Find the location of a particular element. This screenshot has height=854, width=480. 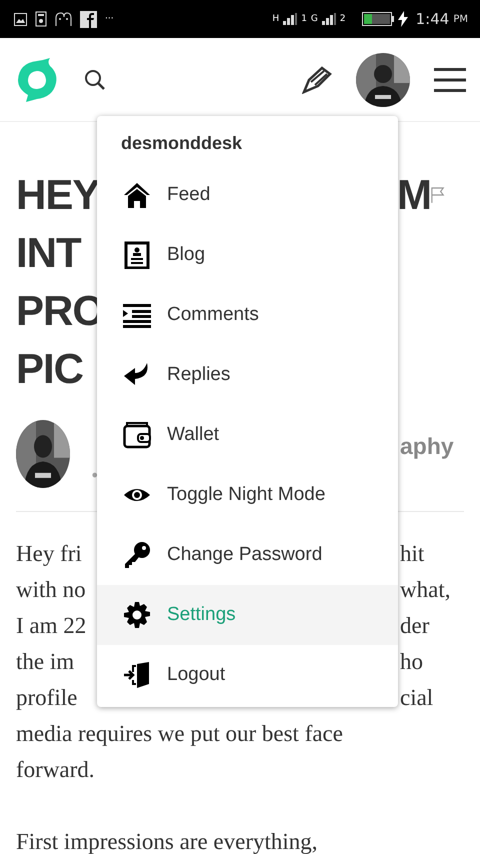

author-name: aphy is located at coordinates (427, 446).